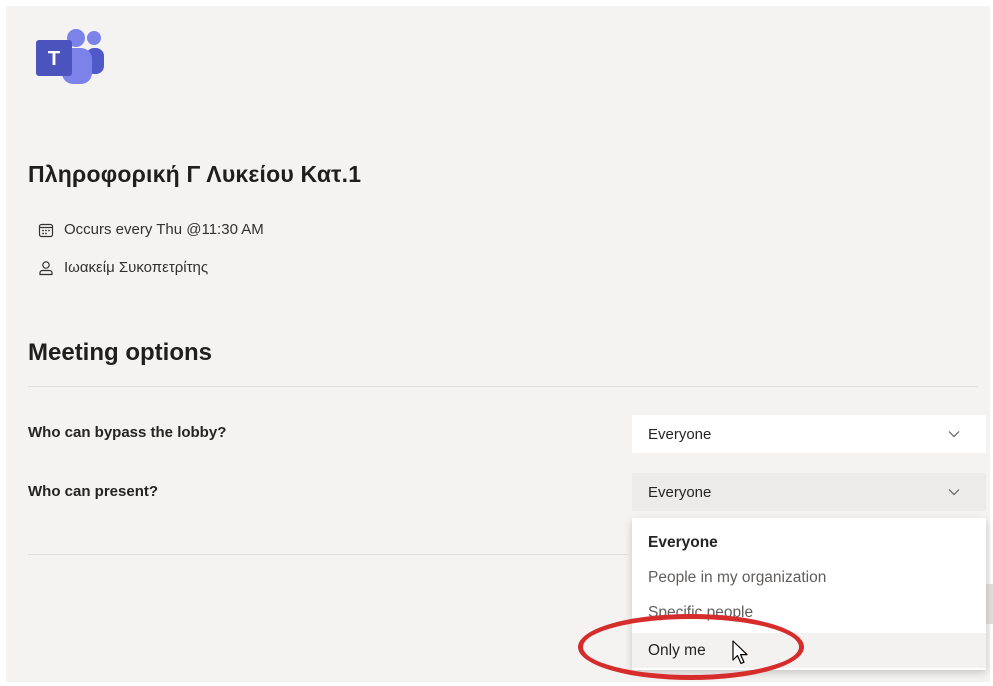 The width and height of the screenshot is (993, 686). I want to click on meeting-title: Πληροφορική Γ Λυκείου Κατ.1, so click(195, 174).